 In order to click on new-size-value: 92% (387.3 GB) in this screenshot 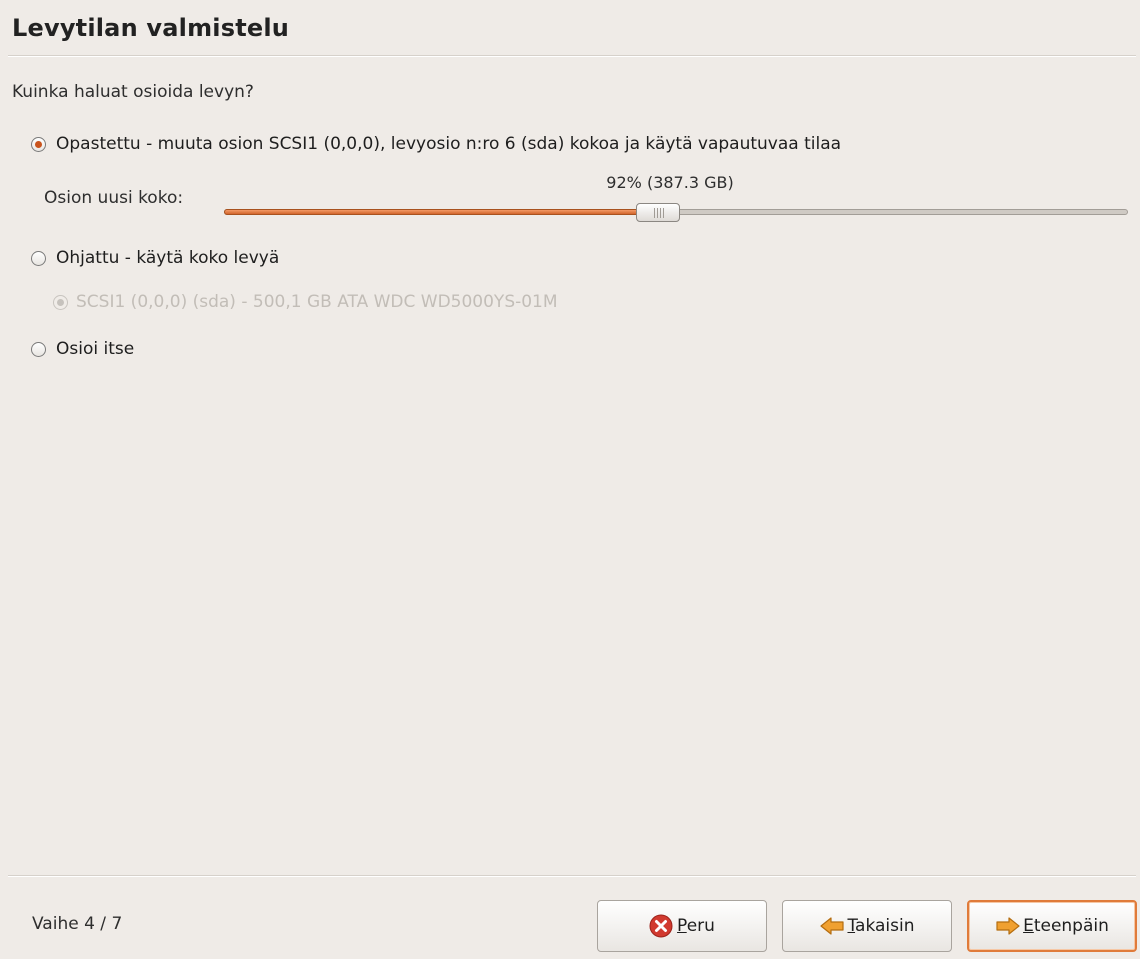, I will do `click(670, 182)`.